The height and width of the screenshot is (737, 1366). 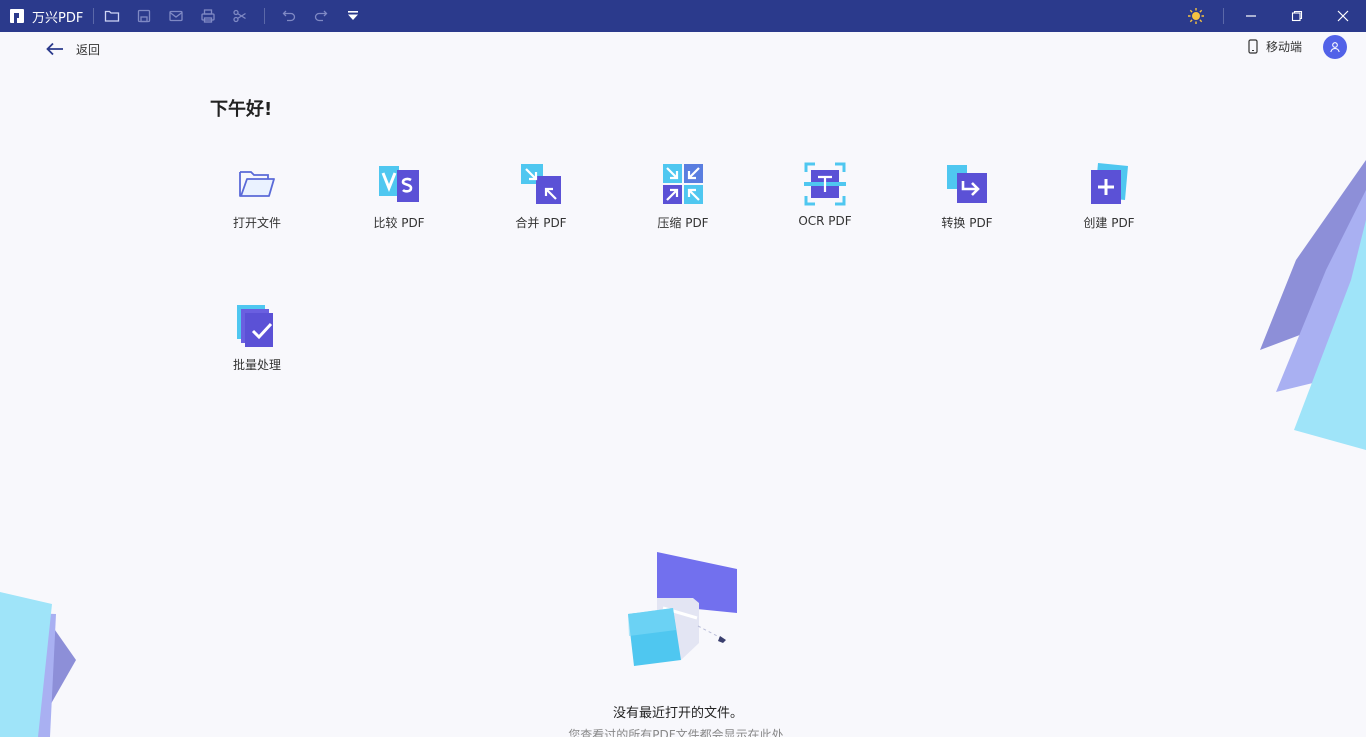 I want to click on empty-folder-illustration, so click(x=682, y=609).